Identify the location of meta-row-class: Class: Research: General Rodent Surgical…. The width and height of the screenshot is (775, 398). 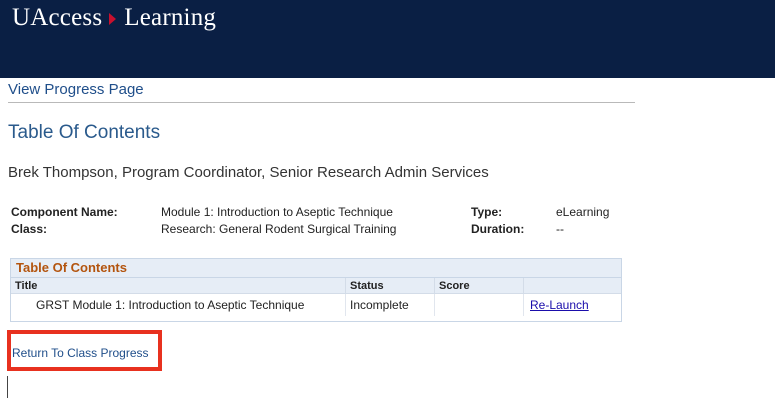
(321, 230).